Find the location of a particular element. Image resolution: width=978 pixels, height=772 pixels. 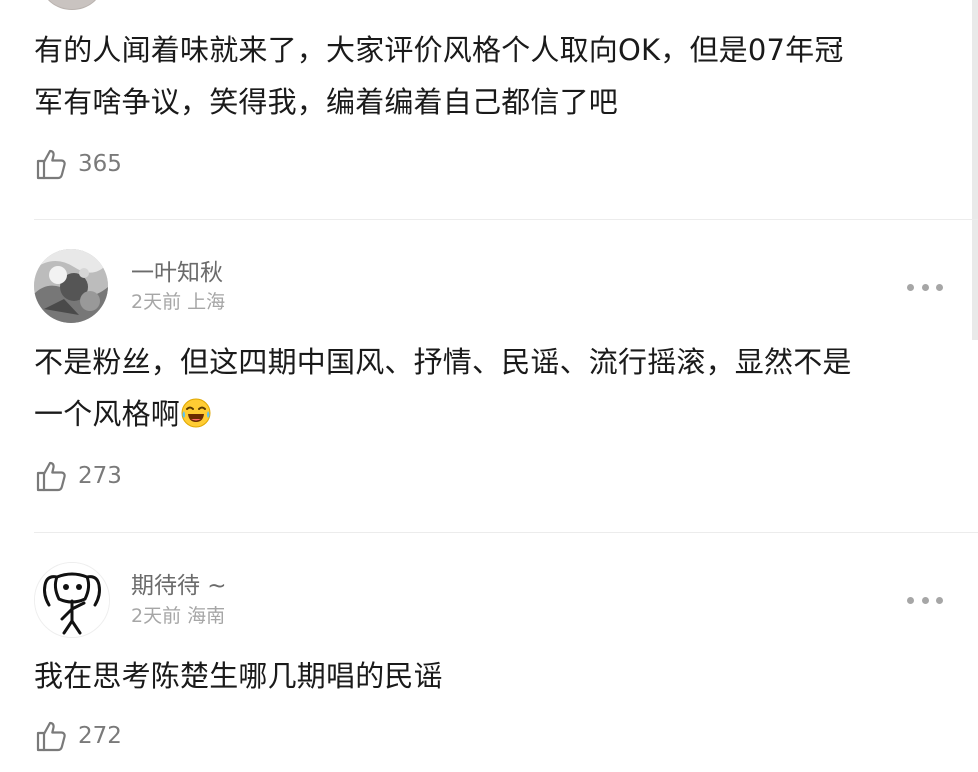

comment-text: 不是粉丝，但这四期中国风、抒情、民谣、流行摇滚，显然不是 一个风格啊 is located at coordinates (484, 388).